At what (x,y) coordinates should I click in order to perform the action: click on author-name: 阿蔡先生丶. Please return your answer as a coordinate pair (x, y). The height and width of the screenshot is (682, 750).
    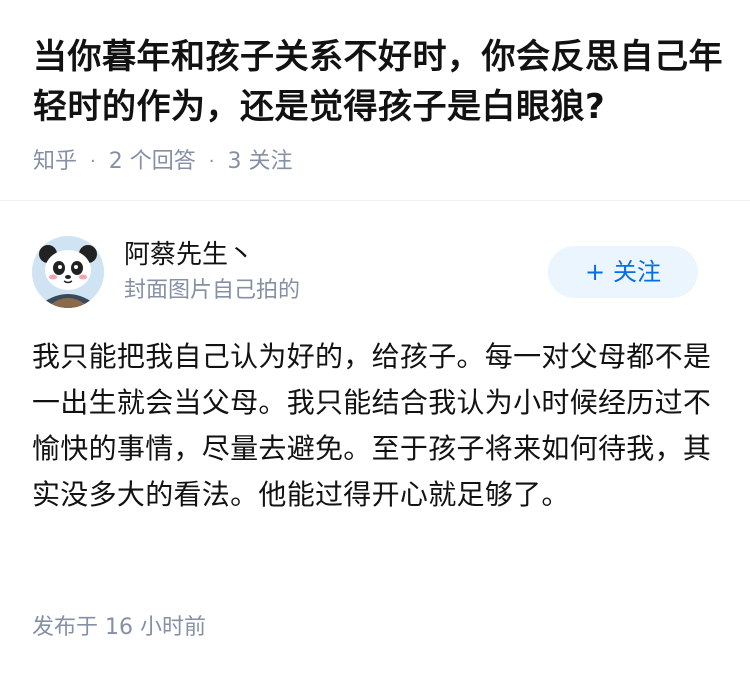
    Looking at the image, I should click on (212, 255).